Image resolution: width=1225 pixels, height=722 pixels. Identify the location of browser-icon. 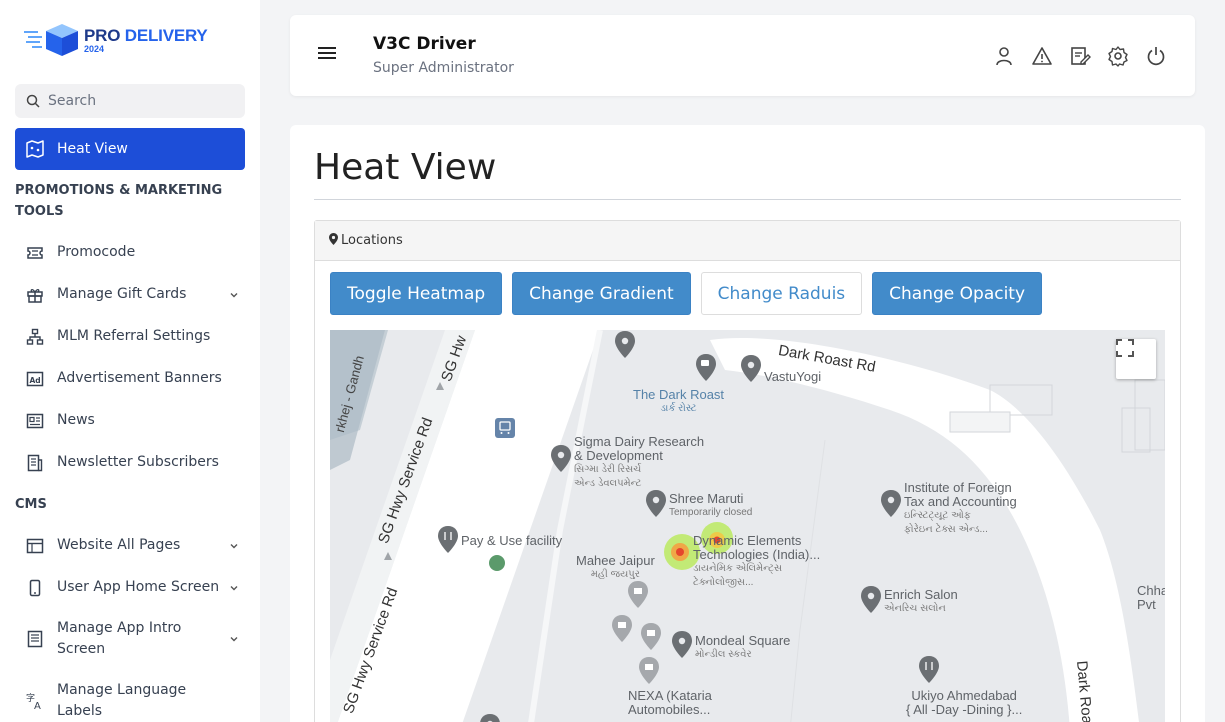
(35, 546).